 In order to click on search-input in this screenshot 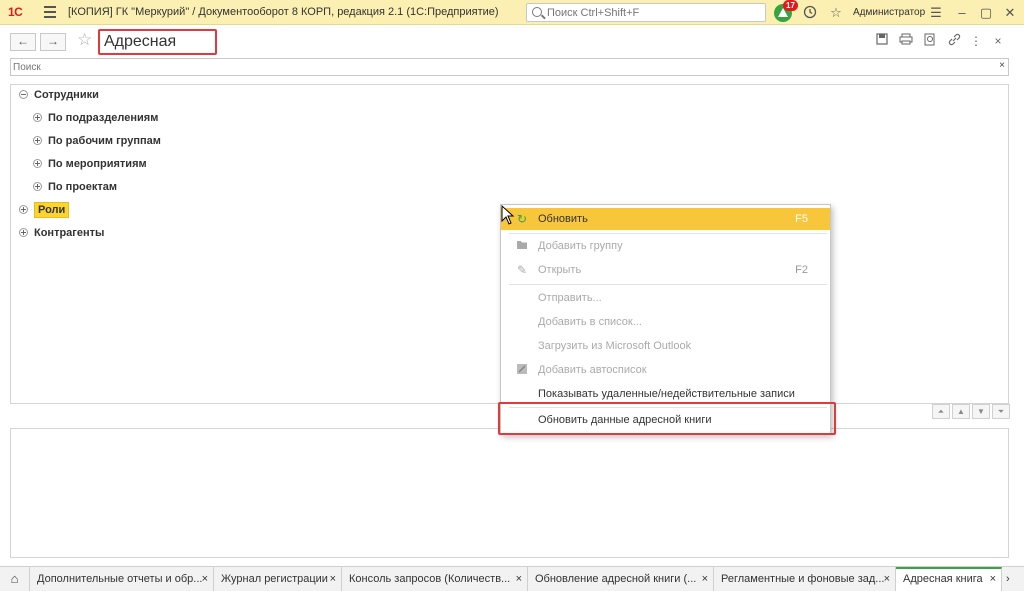, I will do `click(498, 67)`.